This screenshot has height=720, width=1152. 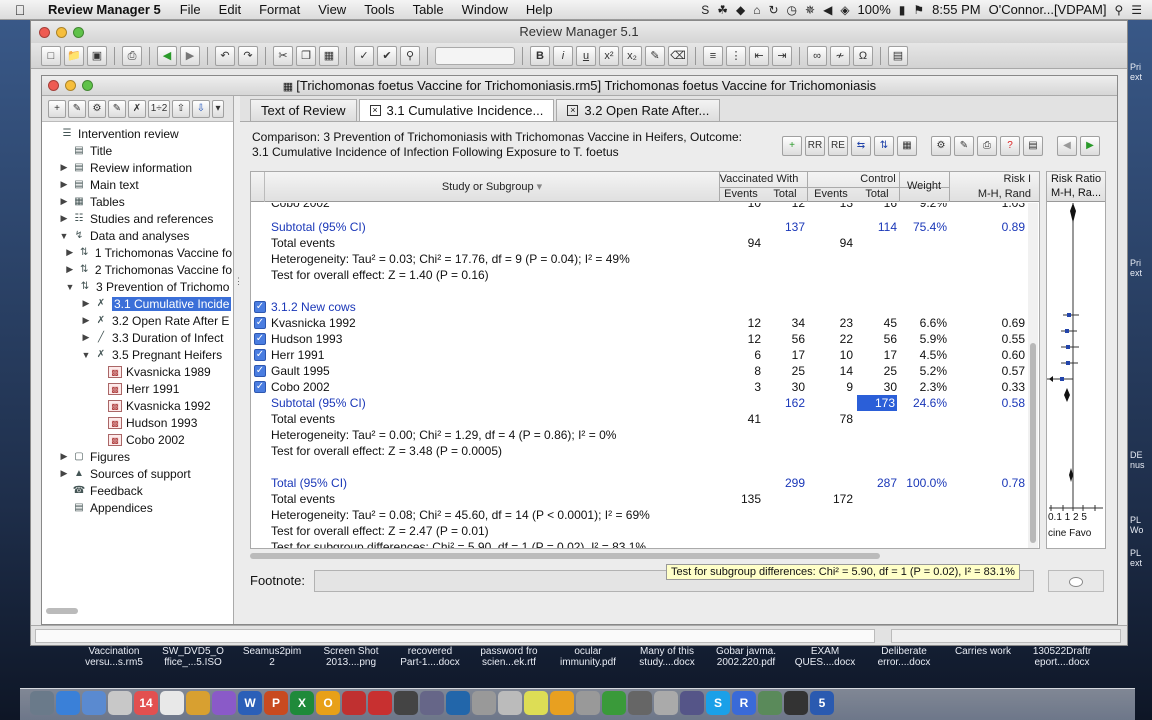 What do you see at coordinates (844, 10) in the screenshot?
I see `wifi-icon: ◈` at bounding box center [844, 10].